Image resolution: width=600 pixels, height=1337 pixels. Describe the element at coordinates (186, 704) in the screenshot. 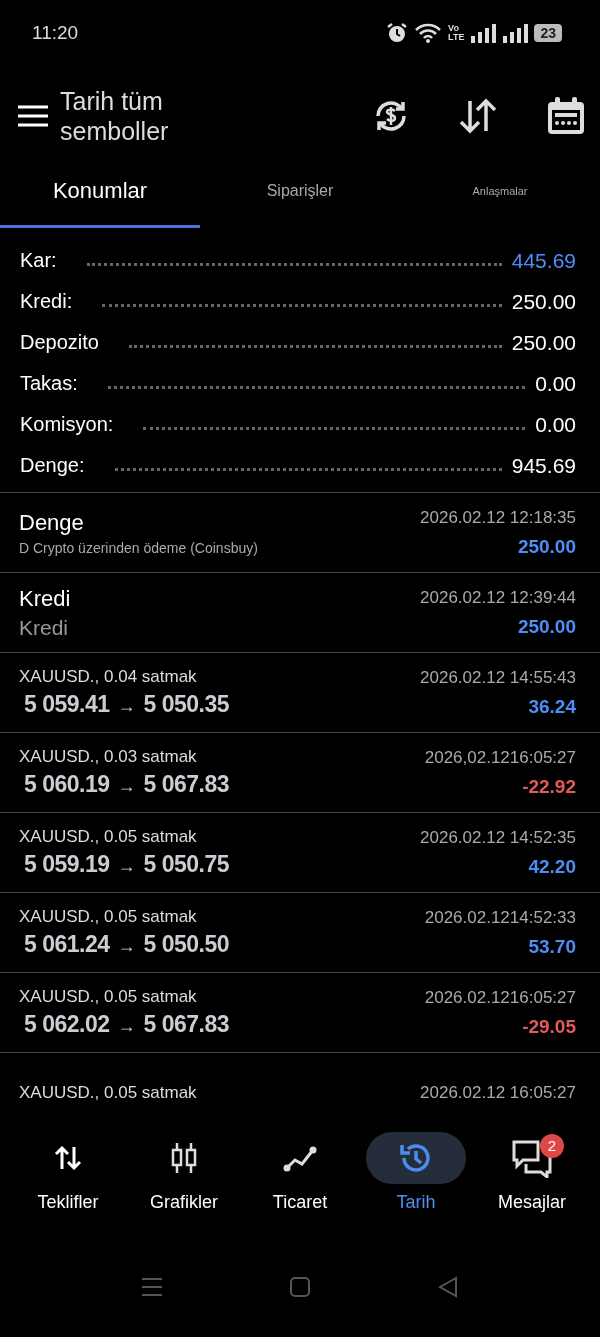

I see `close-price: 5 050.35` at that location.